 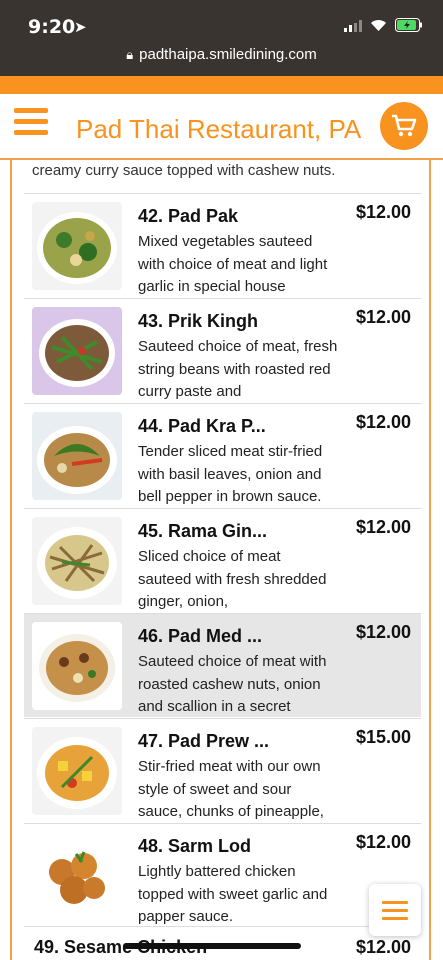 I want to click on item-name: 42. Pad Pak, so click(x=188, y=216).